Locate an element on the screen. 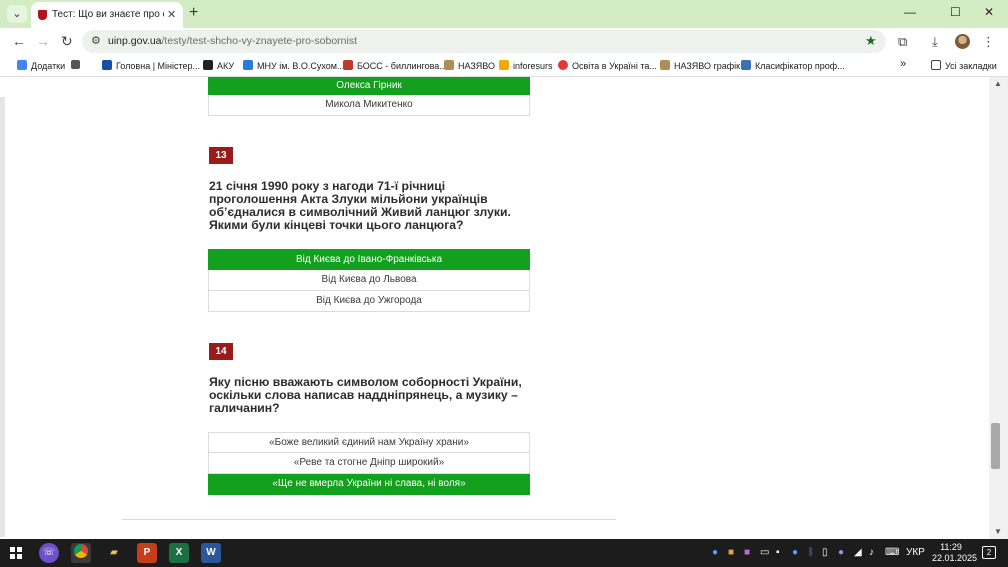  bookmark-grid is located at coordinates (77, 65).